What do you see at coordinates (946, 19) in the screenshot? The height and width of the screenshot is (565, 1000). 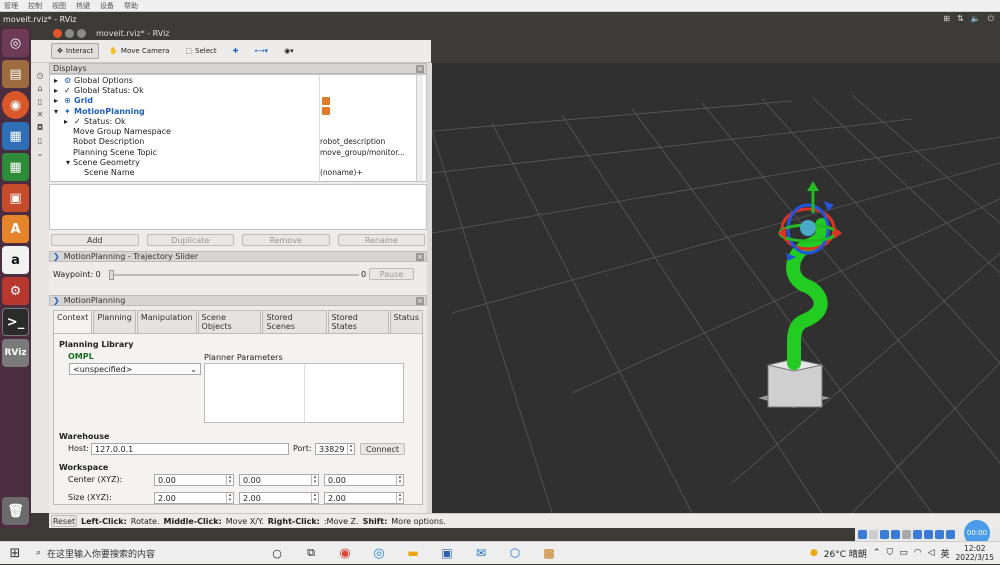 I see `keyboard-icon: ⊞` at bounding box center [946, 19].